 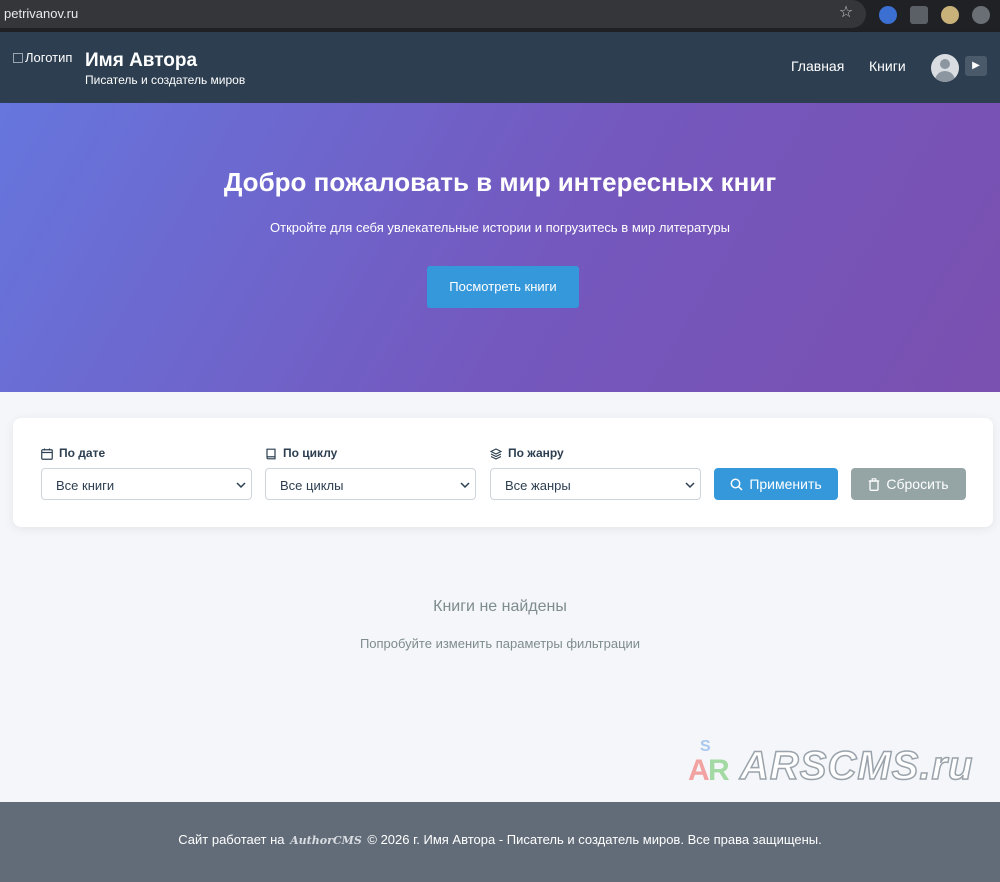 What do you see at coordinates (500, 643) in the screenshot?
I see `empty-state-subtitle: Попробуйте изменить параметры фильтрации` at bounding box center [500, 643].